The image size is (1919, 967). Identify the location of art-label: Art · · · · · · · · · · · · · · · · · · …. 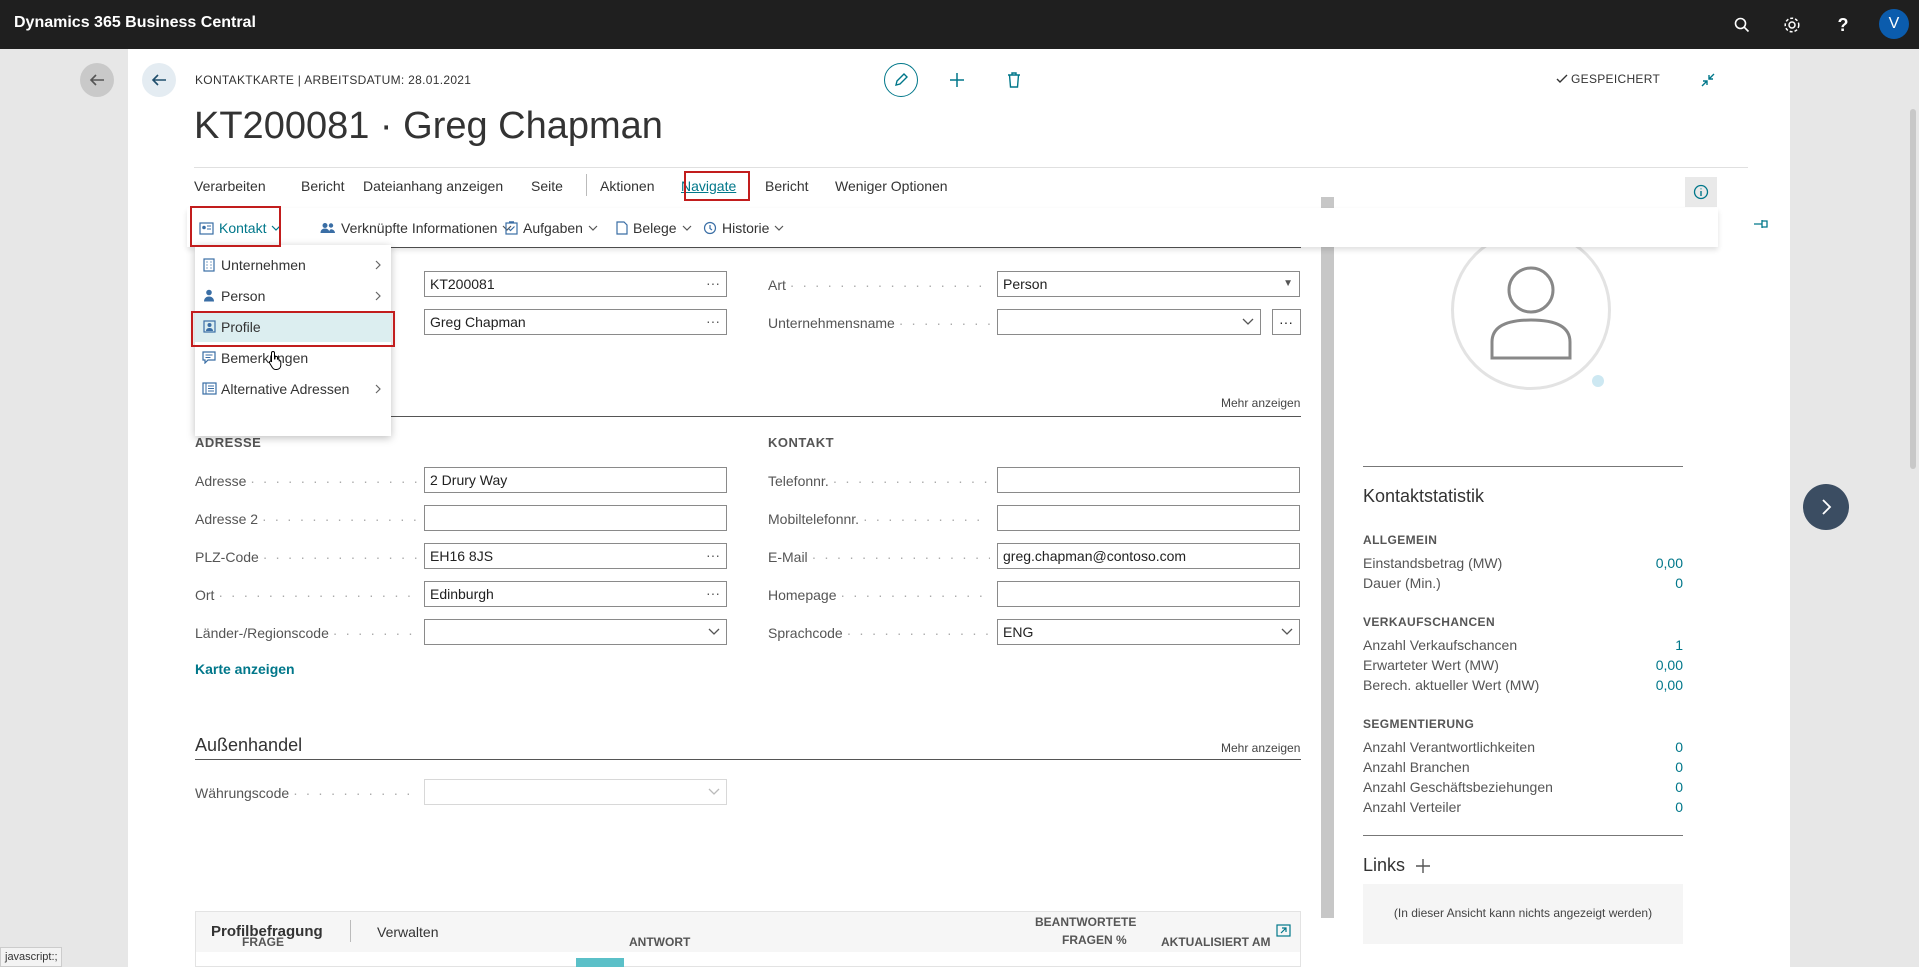
(879, 285).